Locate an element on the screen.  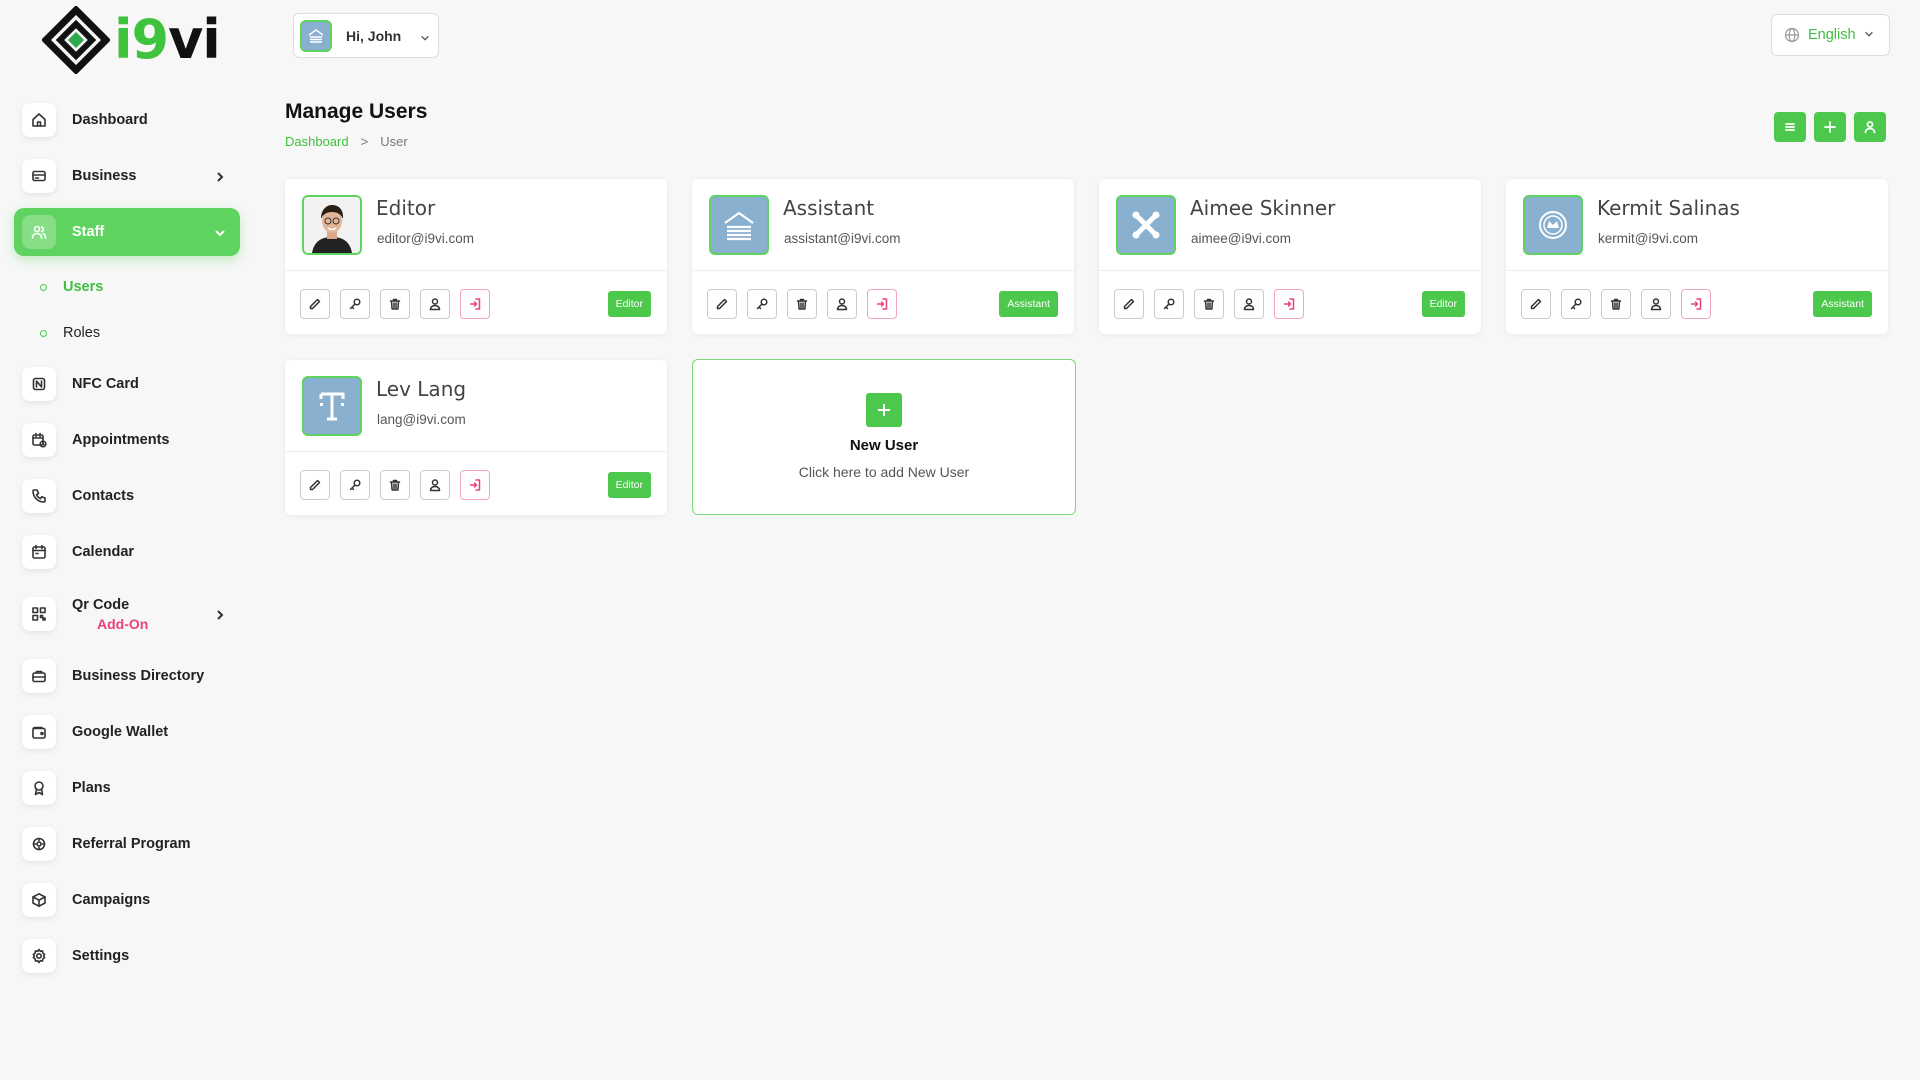
joomla-logo-icon is located at coordinates (1146, 225).